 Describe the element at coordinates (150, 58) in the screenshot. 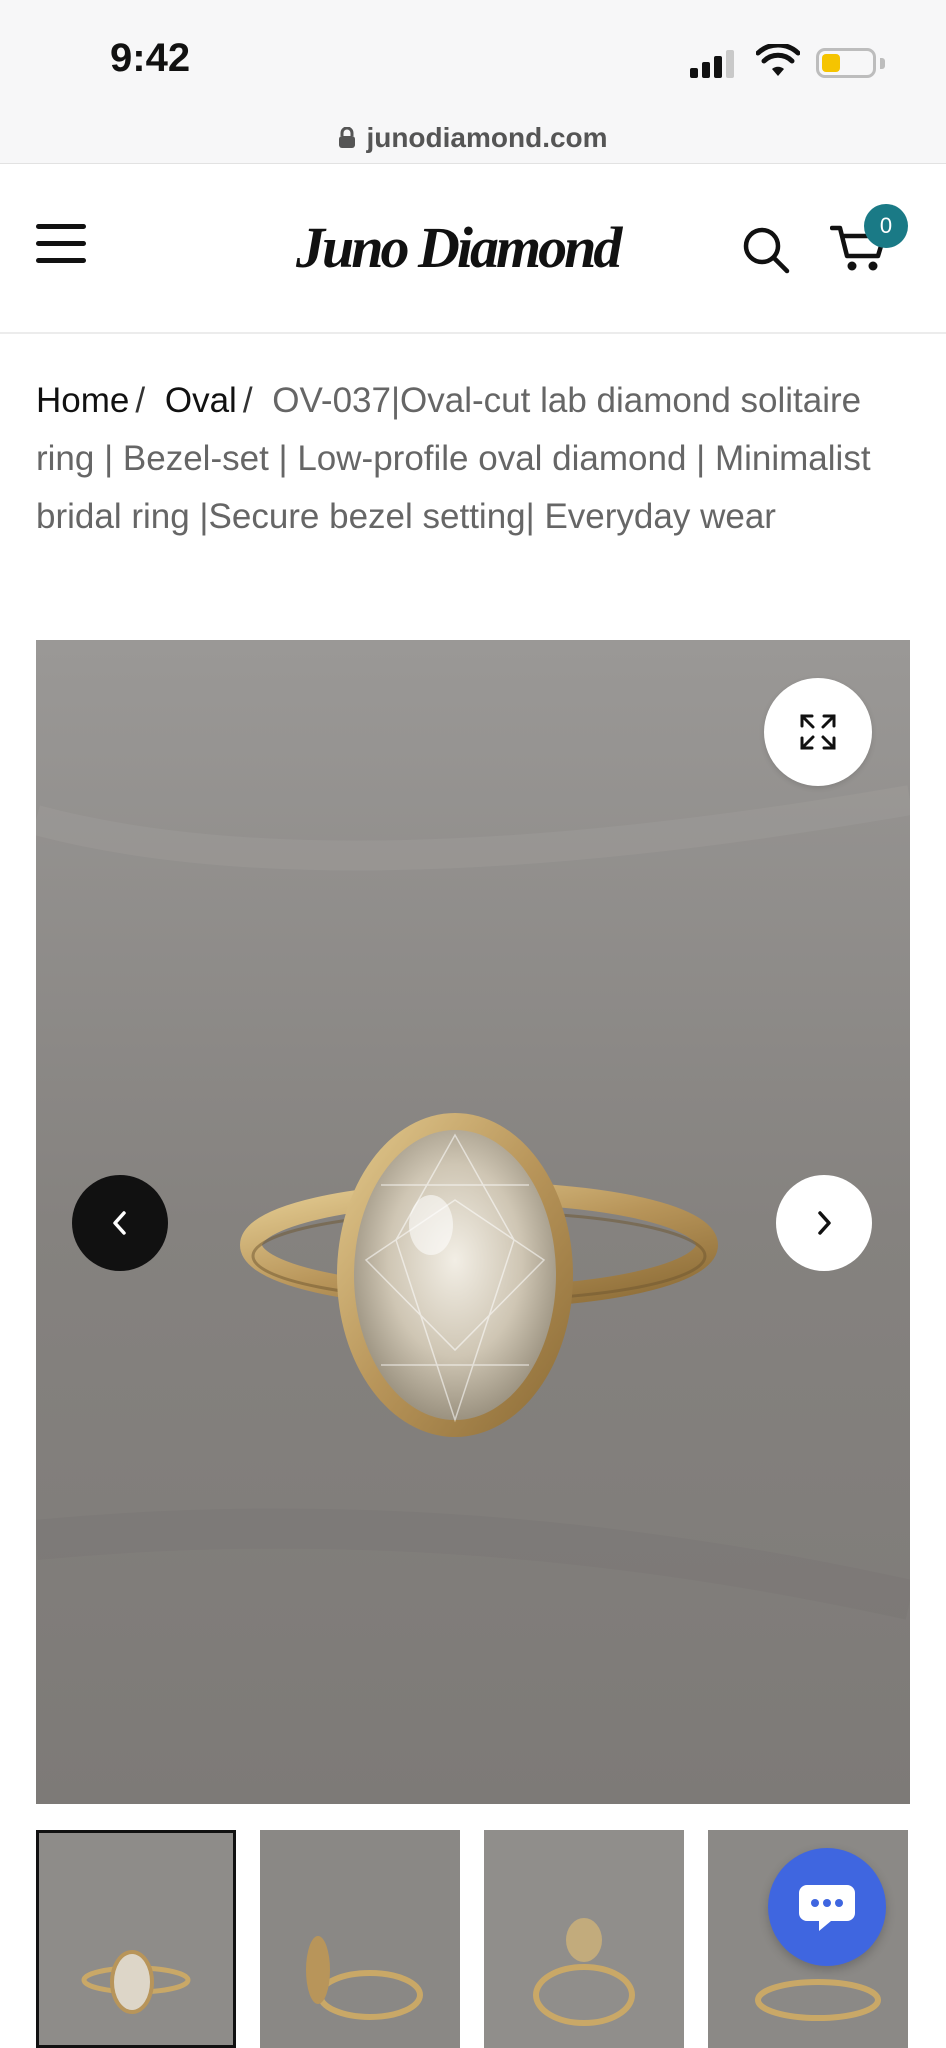

I see `status-time: 9:42` at that location.